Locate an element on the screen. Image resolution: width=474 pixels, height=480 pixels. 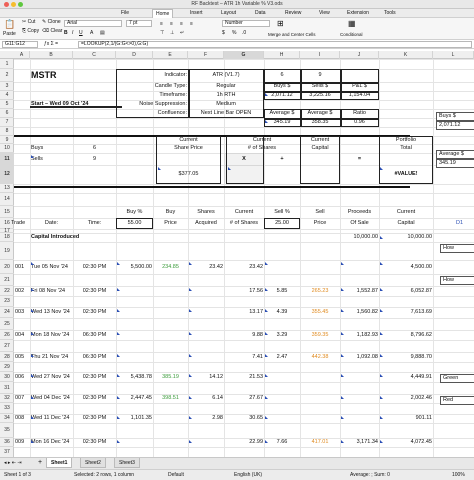
menu-data: Data is located at coordinates (260, 13).